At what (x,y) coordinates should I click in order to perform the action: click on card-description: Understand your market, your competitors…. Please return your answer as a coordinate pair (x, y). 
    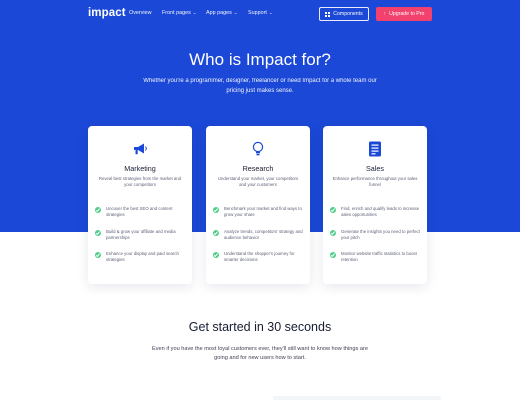
    Looking at the image, I should click on (258, 182).